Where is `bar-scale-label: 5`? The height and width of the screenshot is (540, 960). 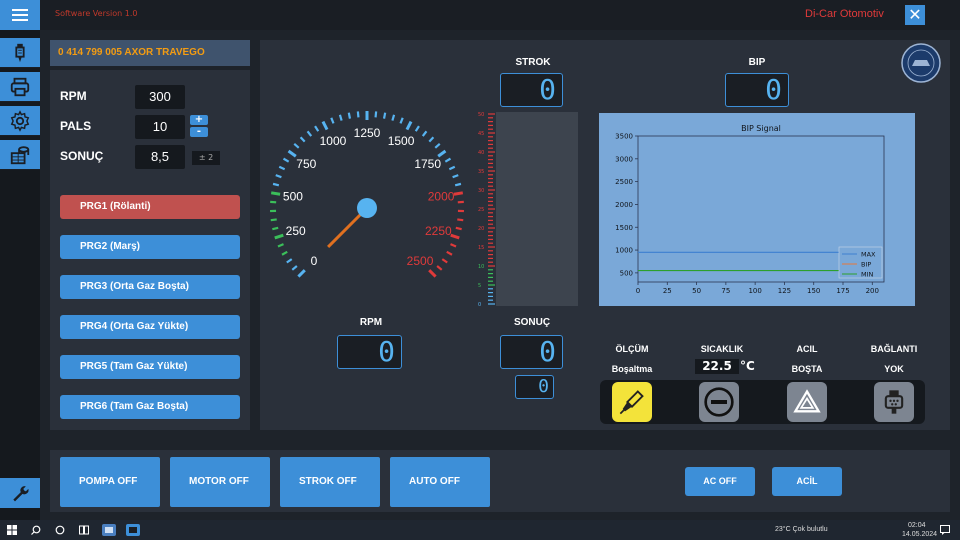 bar-scale-label: 5 is located at coordinates (479, 286).